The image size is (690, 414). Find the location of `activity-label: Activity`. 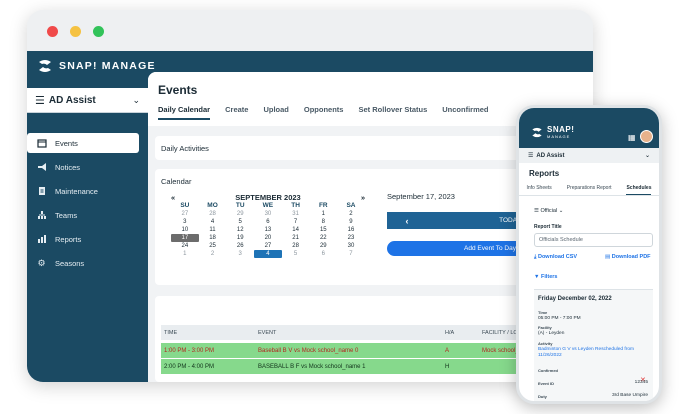

activity-label: Activity is located at coordinates (545, 343).